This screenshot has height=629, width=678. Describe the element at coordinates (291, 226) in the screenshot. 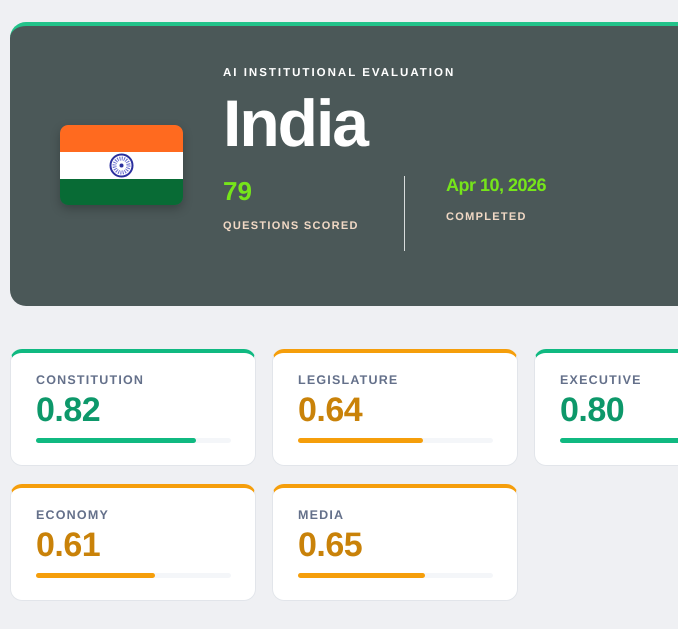

I see `stat-label: QUESTIONS SCORED` at that location.